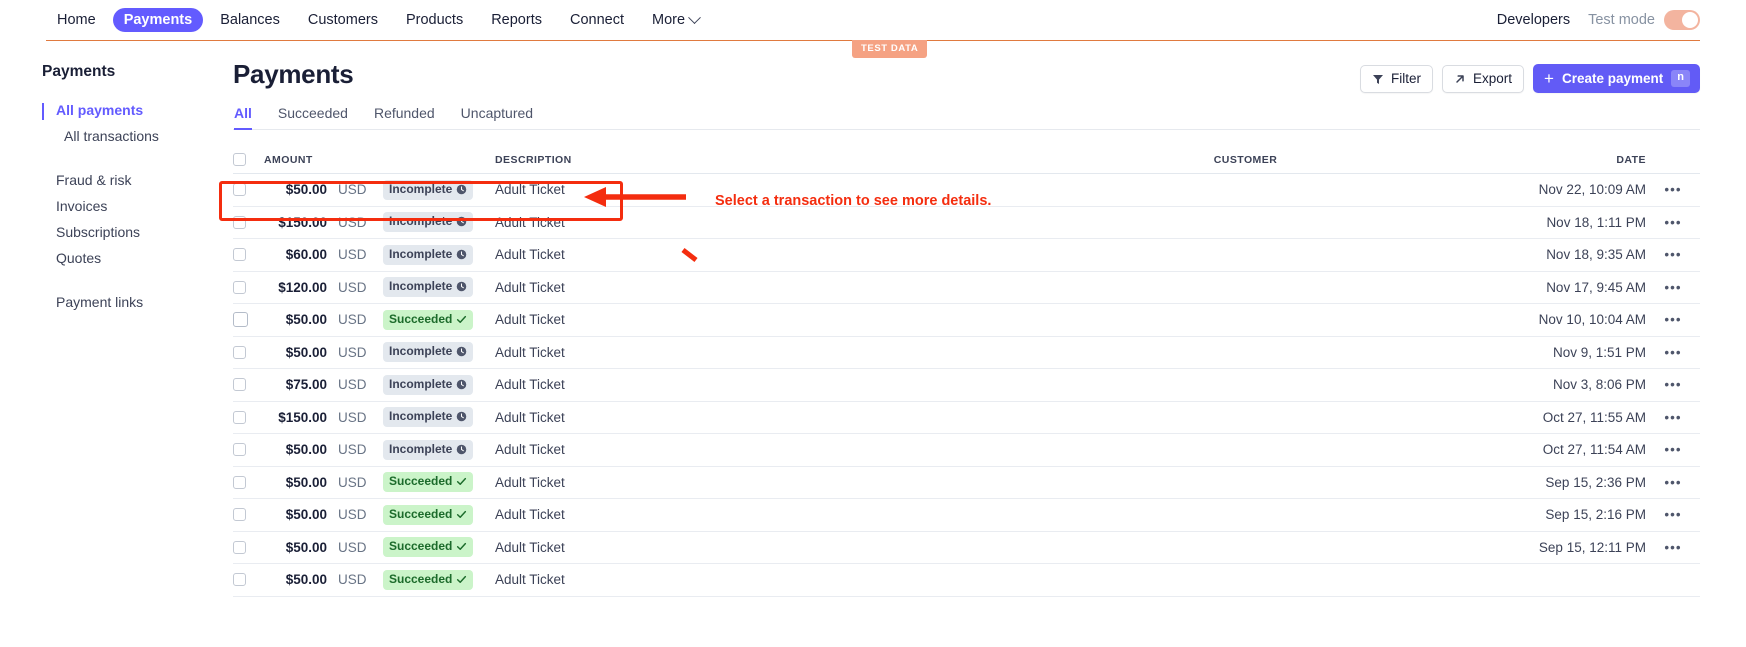 The image size is (1746, 647). I want to click on nav-item-products: Products, so click(434, 20).